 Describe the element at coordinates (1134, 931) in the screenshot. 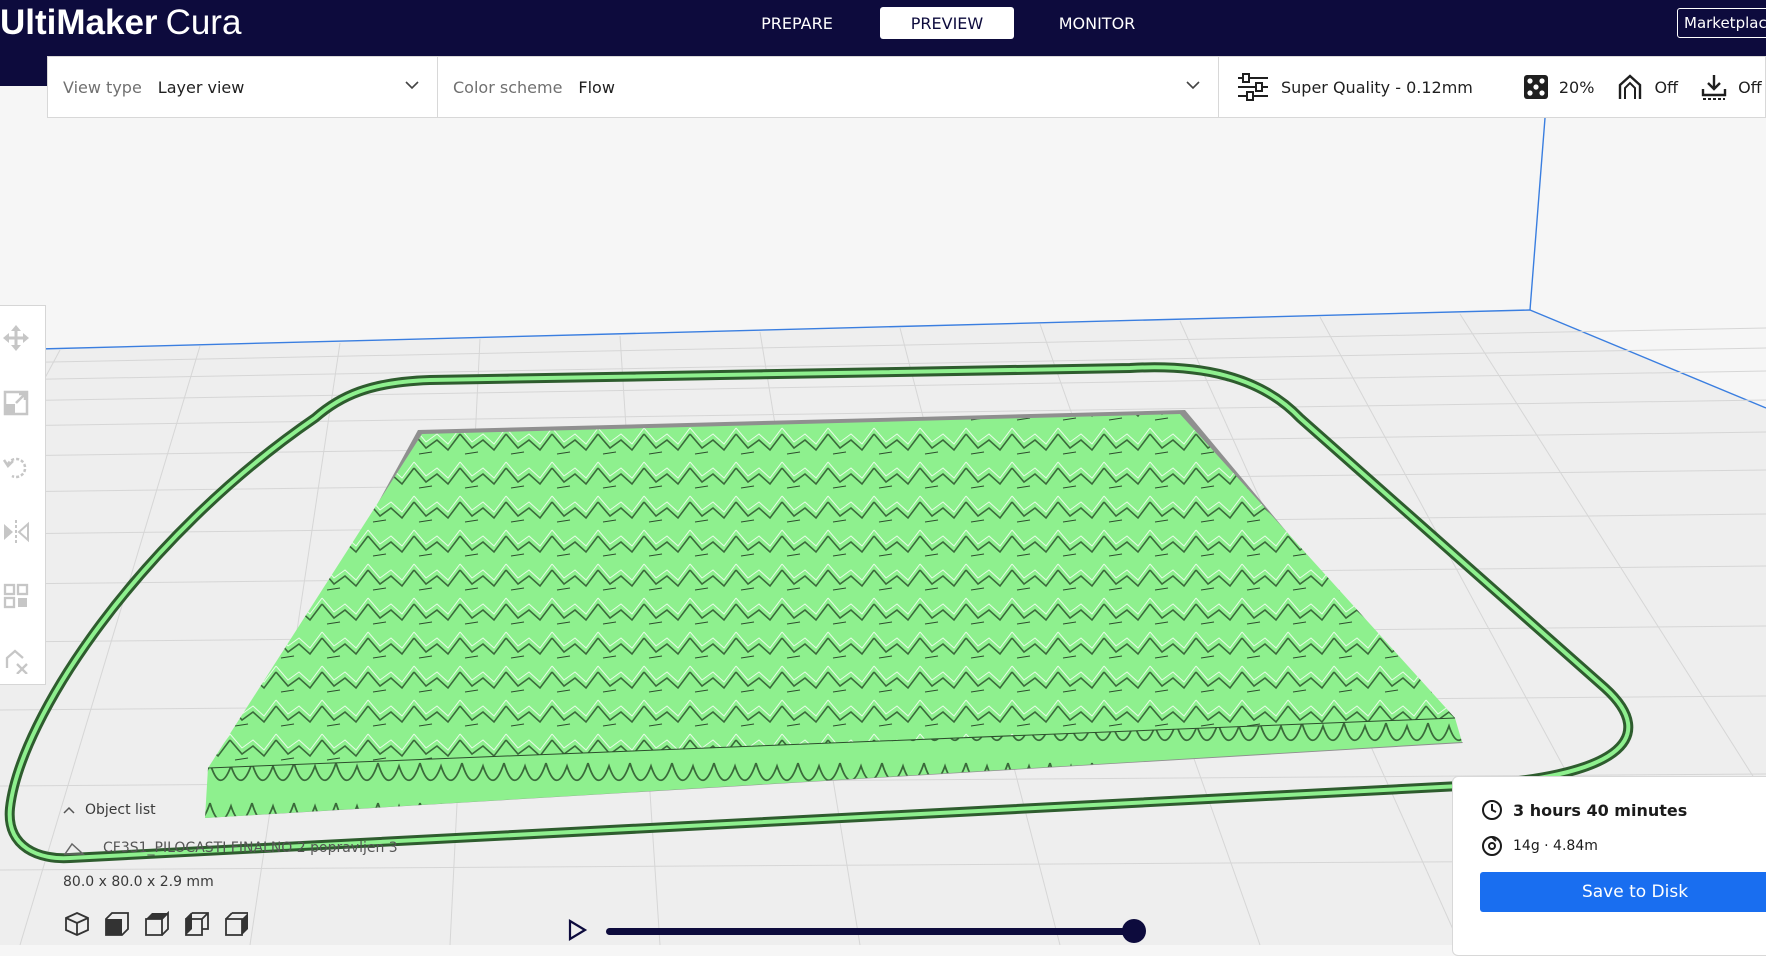

I see `layer-slider-handle` at that location.